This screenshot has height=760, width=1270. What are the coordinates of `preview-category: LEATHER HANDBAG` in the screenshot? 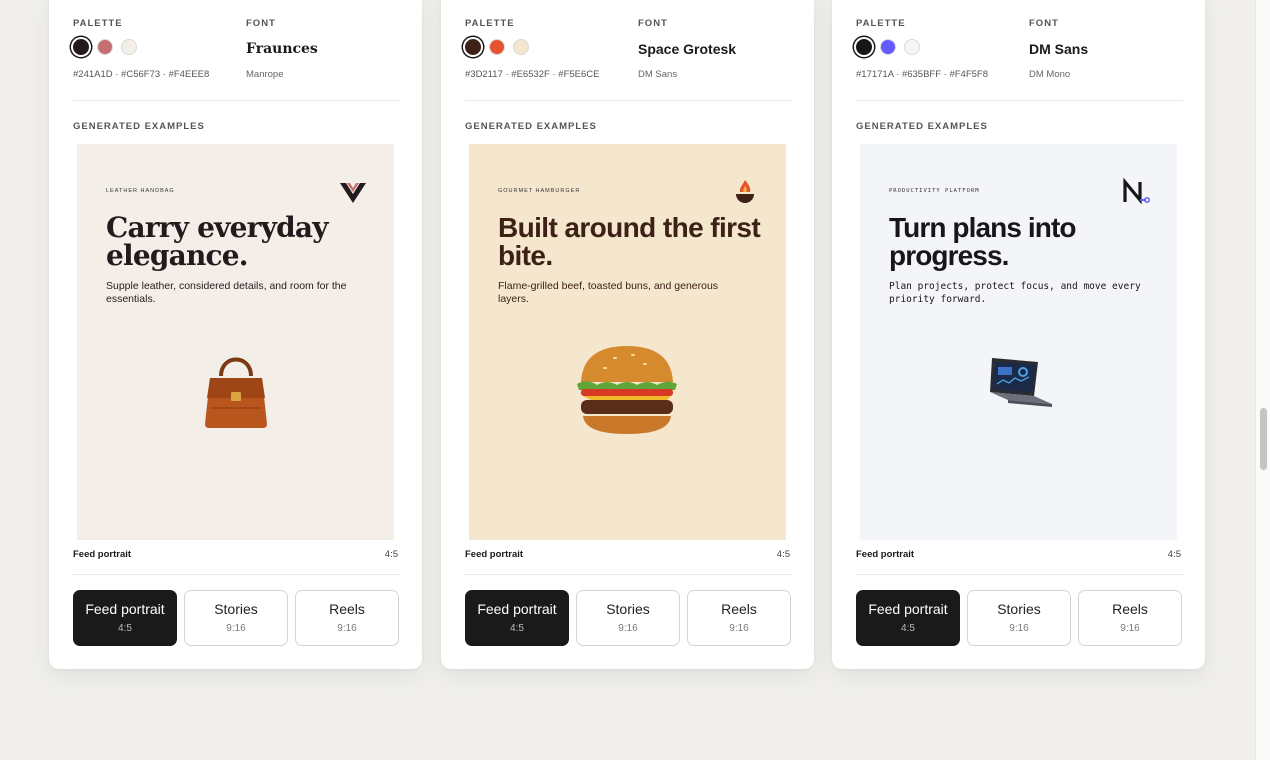 It's located at (140, 191).